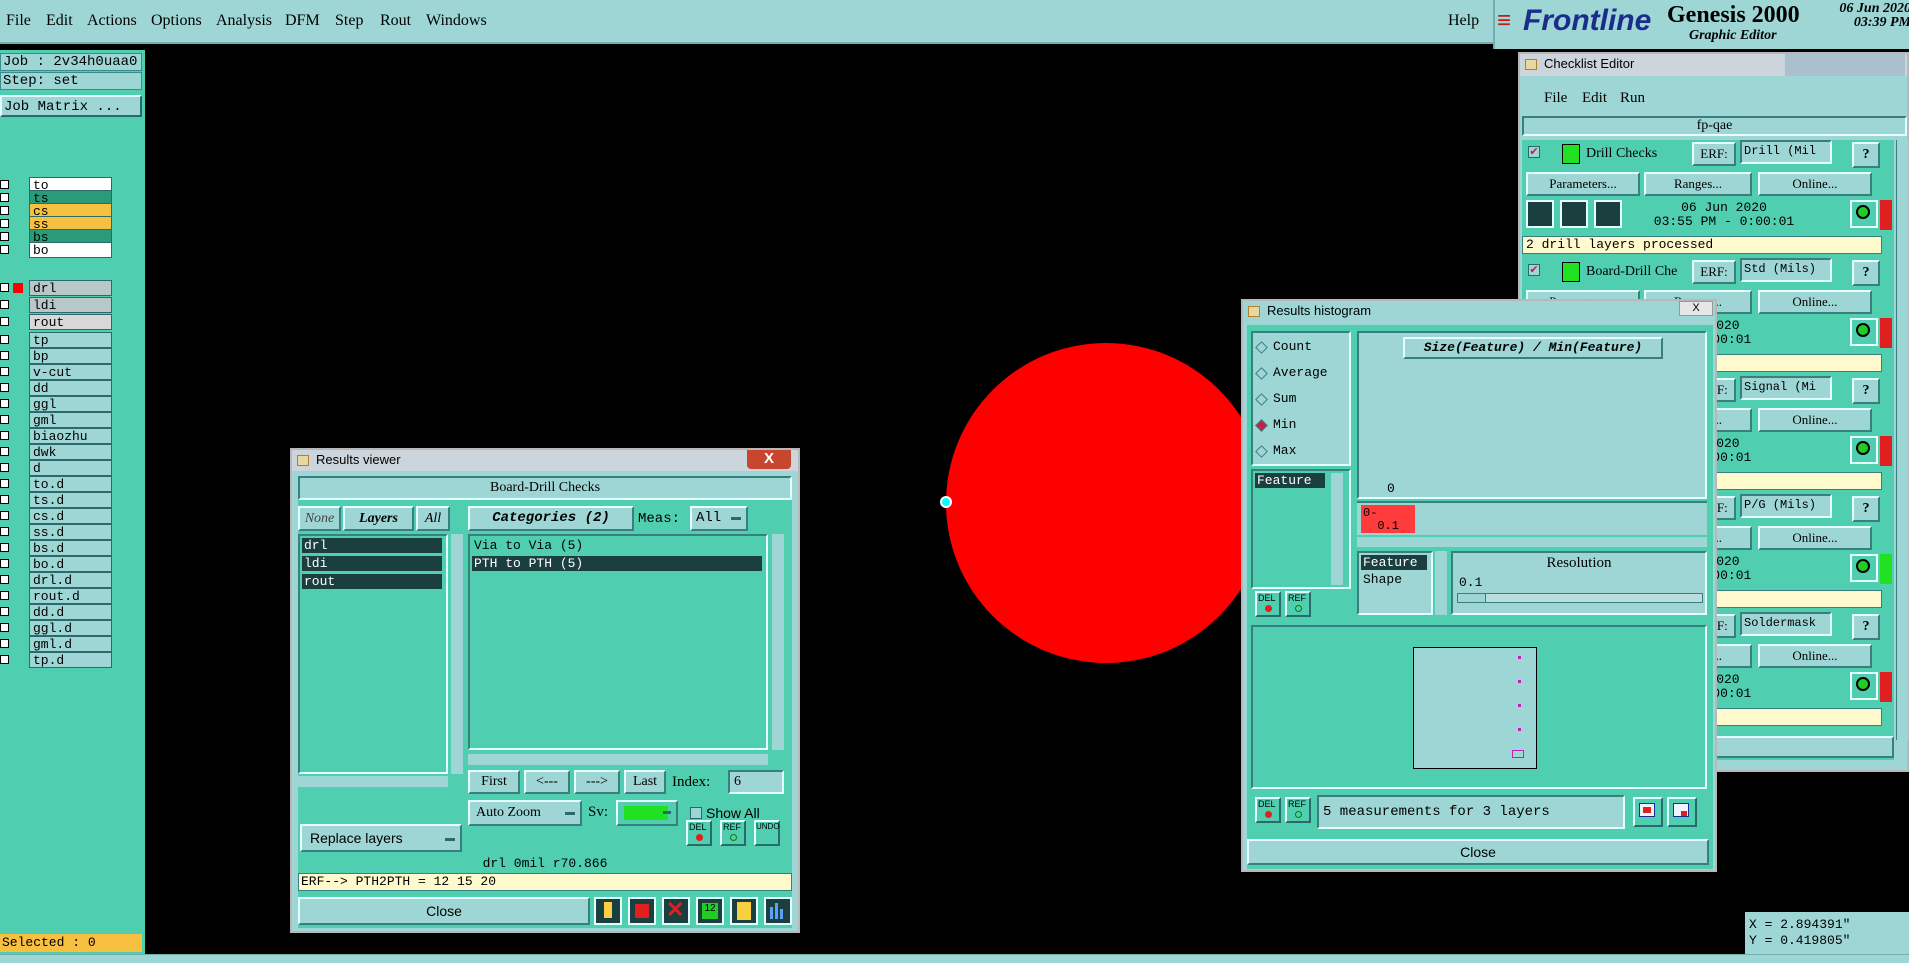  Describe the element at coordinates (70, 372) in the screenshot. I see `layer-name: v-cut` at that location.